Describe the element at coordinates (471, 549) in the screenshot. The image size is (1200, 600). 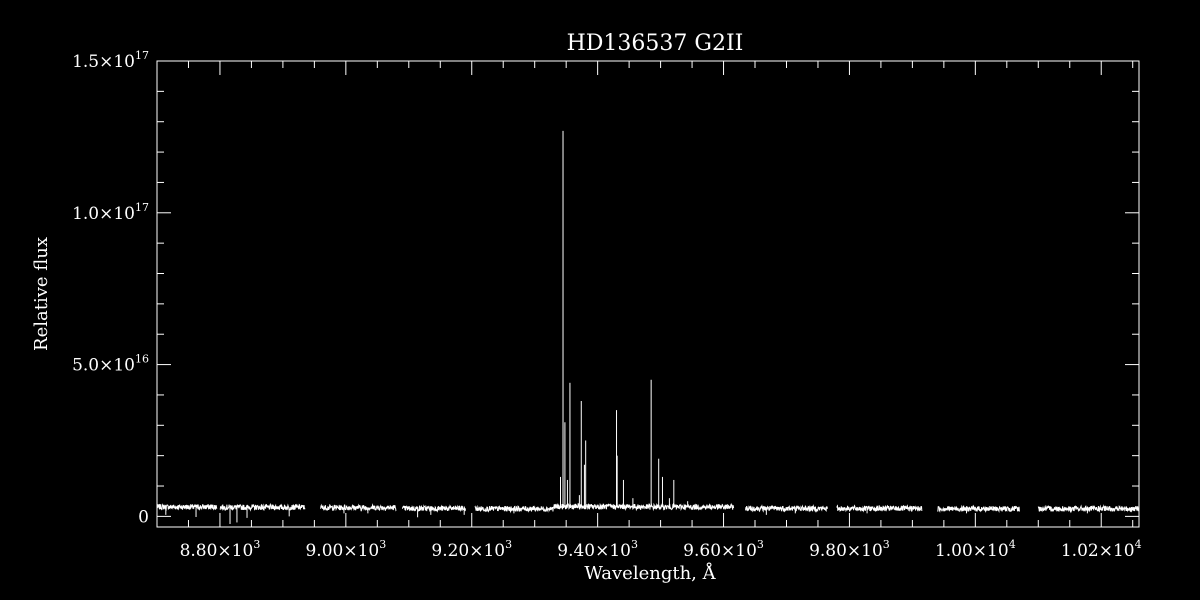
I see `x-tick-label: 9.20×103` at that location.